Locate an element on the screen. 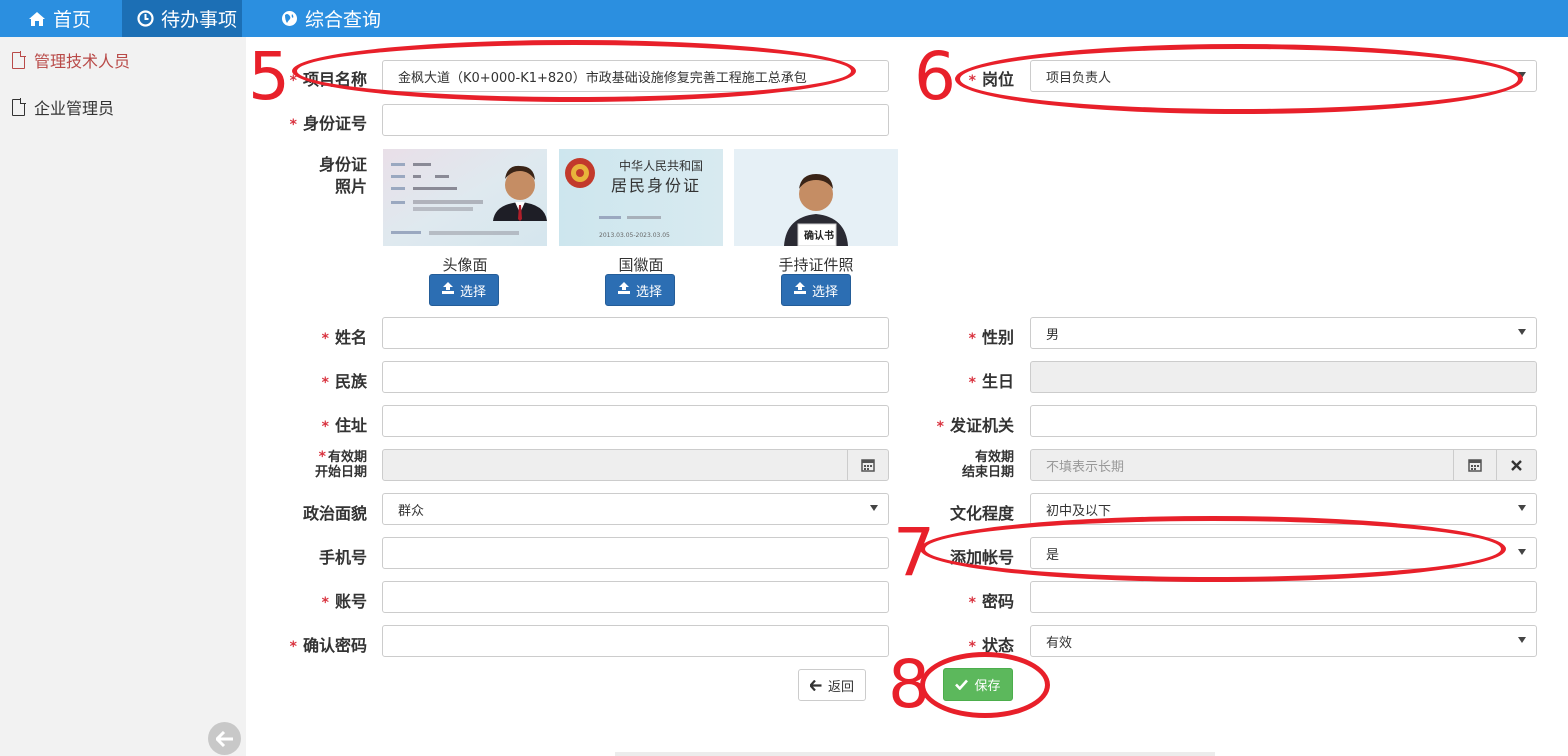 The height and width of the screenshot is (756, 1568). id-photo-label: 身份证 照片 is located at coordinates (342, 175).